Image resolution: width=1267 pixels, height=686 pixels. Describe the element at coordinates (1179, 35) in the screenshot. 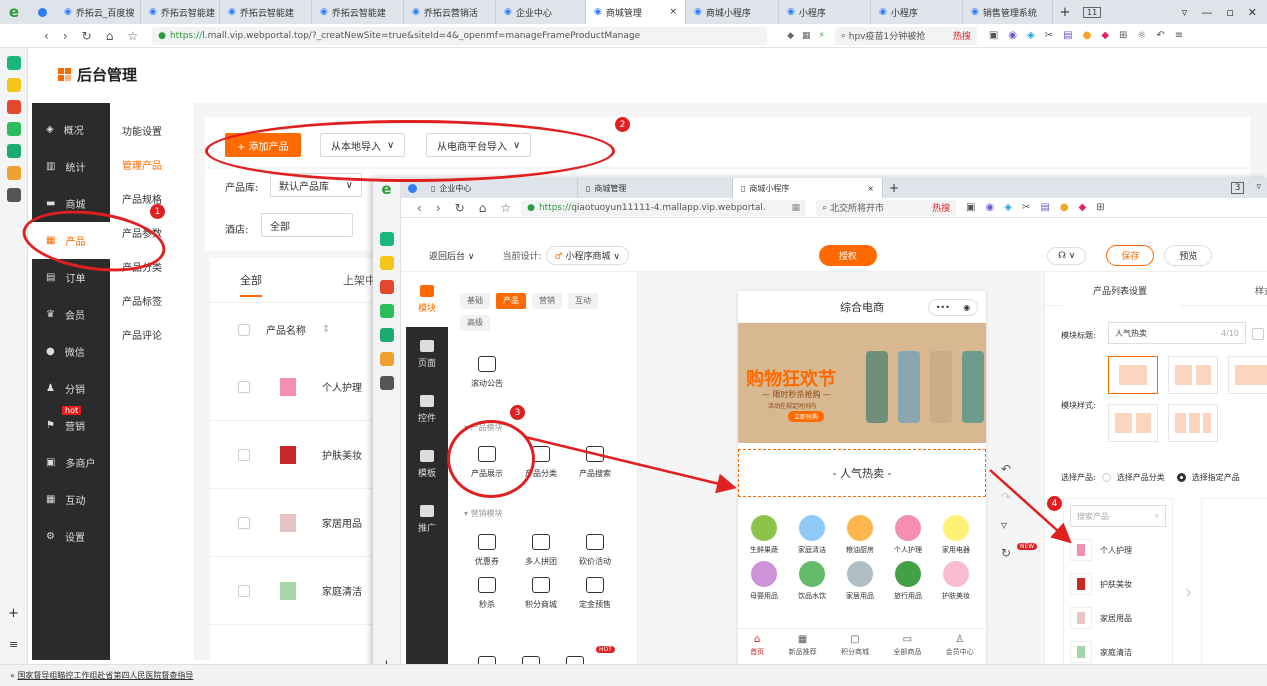

I see `menu-icon: ≡` at that location.